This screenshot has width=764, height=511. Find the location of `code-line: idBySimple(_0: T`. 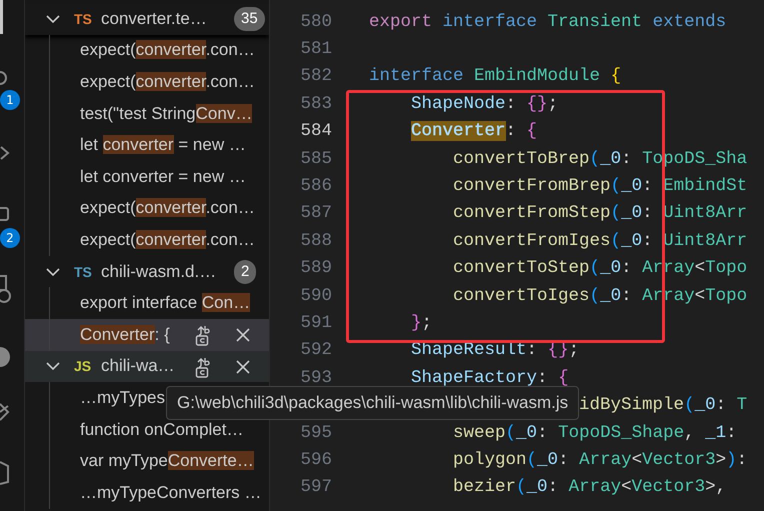

code-line: idBySimple(_0: T is located at coordinates (663, 405).